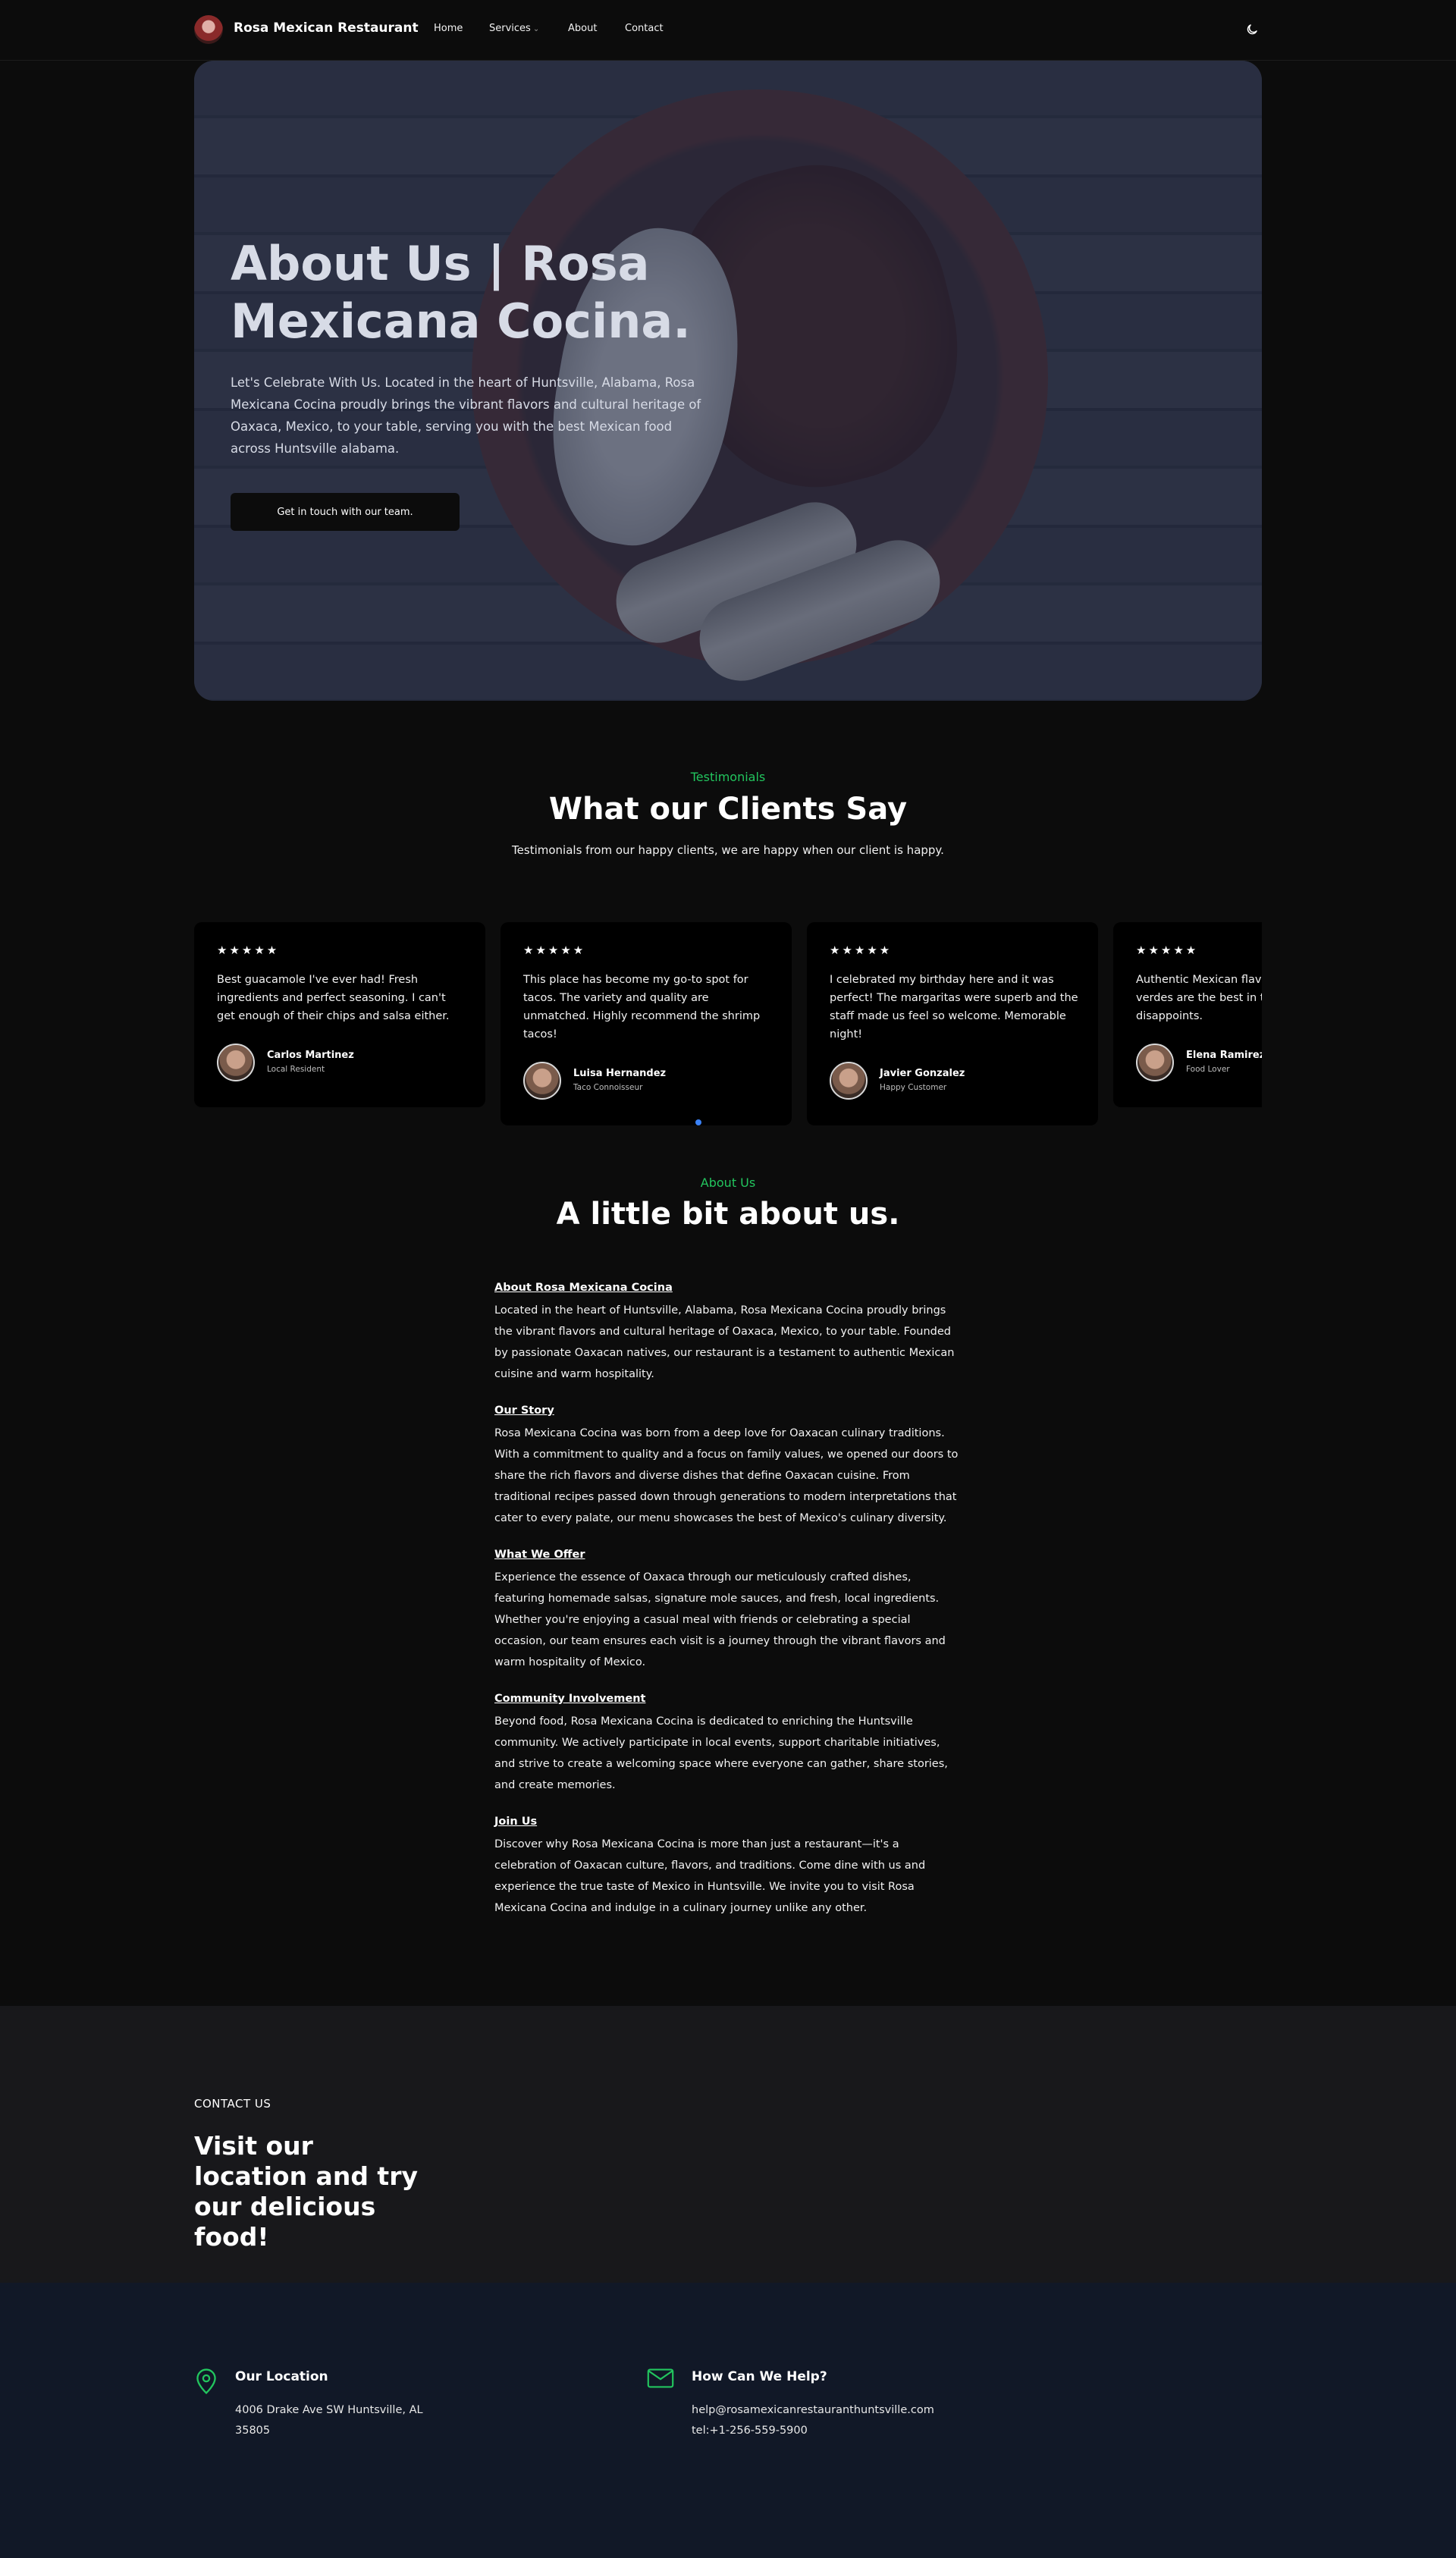  I want to click on community-heading: Community Involvement, so click(570, 1699).